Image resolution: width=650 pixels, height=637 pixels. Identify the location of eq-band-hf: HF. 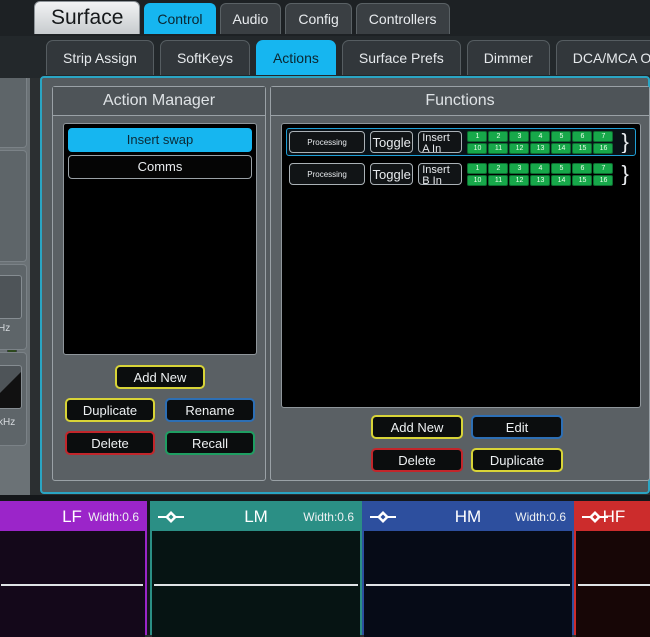
(612, 569).